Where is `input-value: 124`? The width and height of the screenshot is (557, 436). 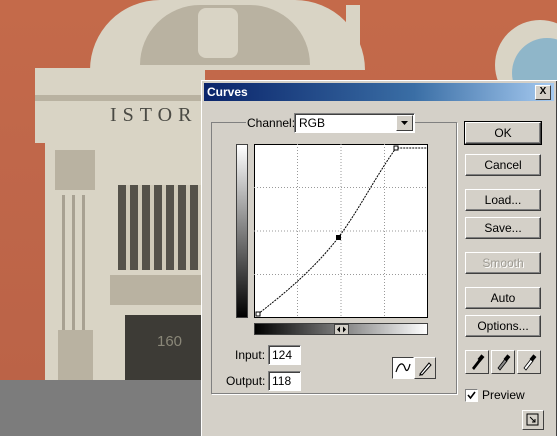
input-value: 124 is located at coordinates (282, 355).